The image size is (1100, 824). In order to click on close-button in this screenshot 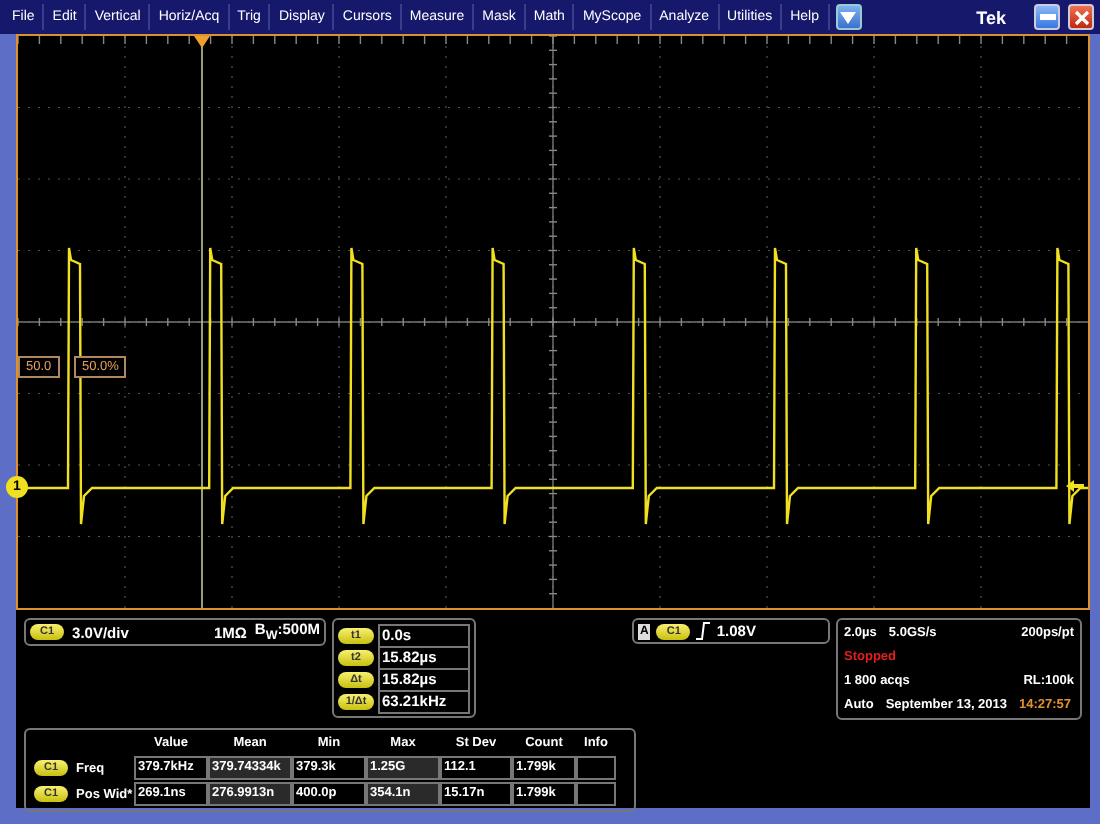, I will do `click(1081, 17)`.